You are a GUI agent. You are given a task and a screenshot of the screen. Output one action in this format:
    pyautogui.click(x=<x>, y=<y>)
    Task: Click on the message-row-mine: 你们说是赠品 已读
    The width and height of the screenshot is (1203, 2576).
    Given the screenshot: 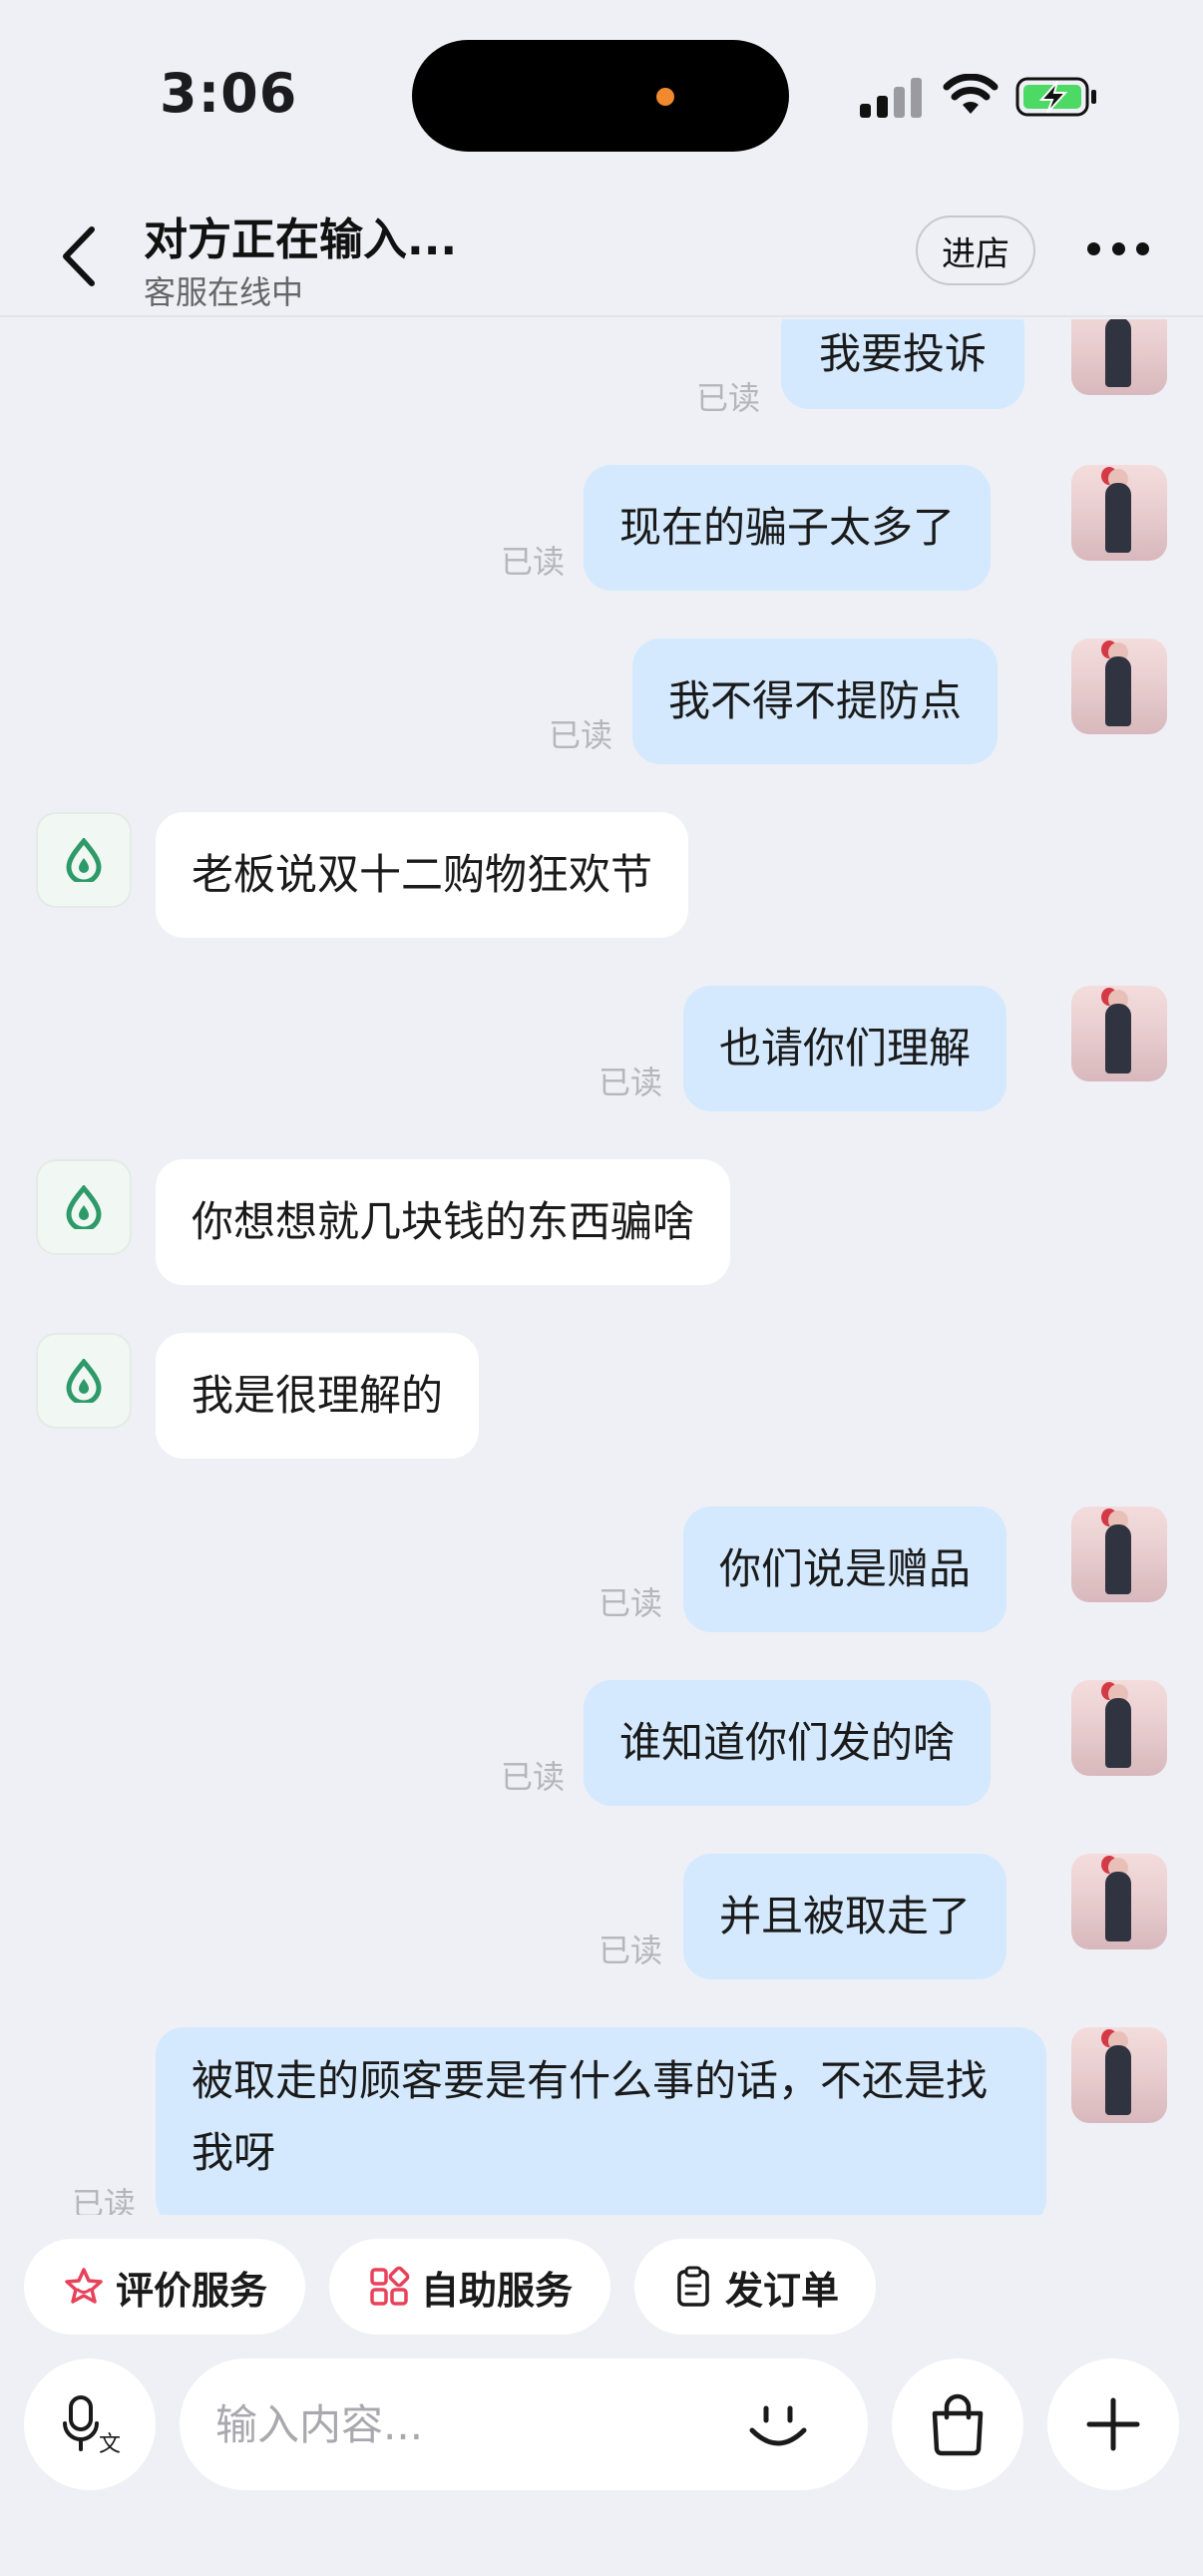 What is the action you would take?
    pyautogui.click(x=601, y=1569)
    